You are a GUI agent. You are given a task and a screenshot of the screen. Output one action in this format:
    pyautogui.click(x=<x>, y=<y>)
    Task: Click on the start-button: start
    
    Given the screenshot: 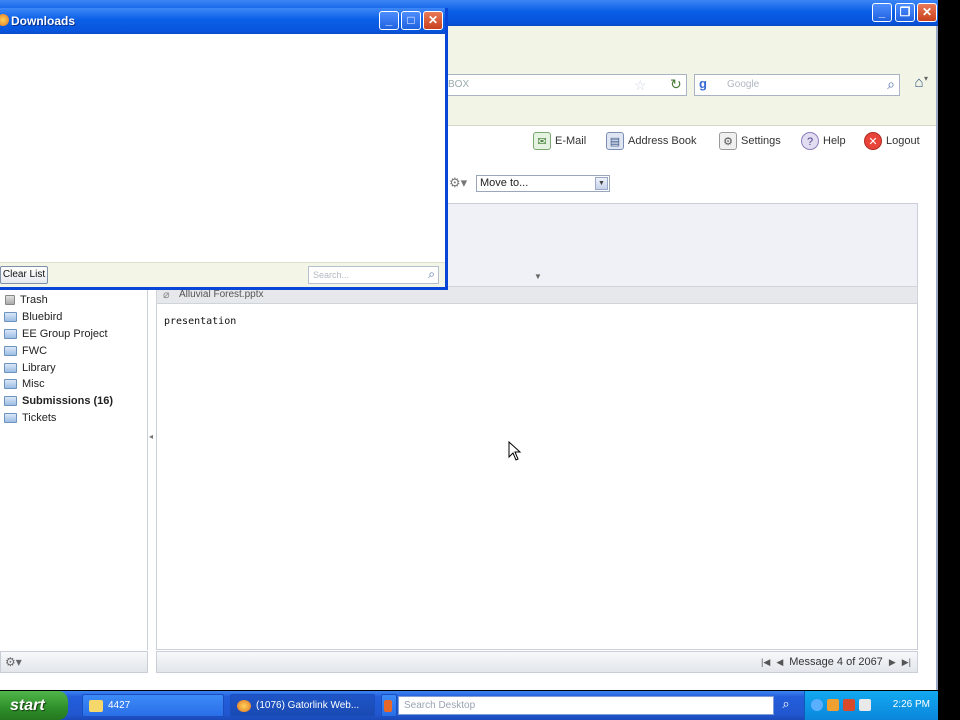 What is the action you would take?
    pyautogui.click(x=34, y=705)
    